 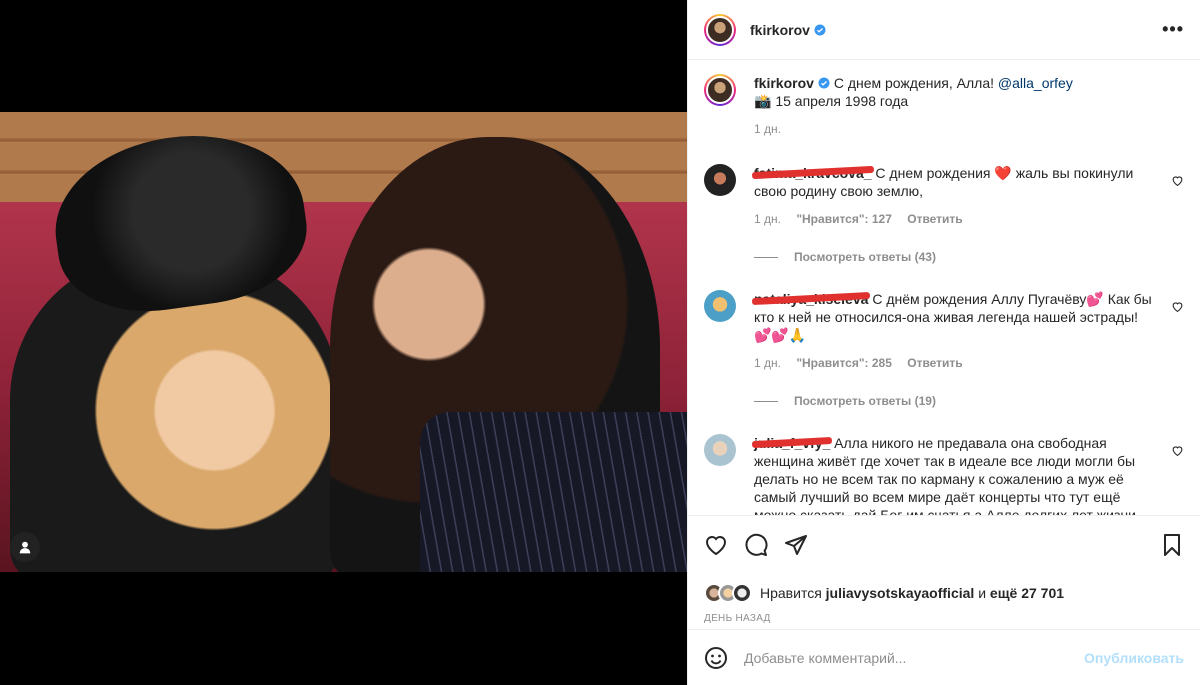 I want to click on likes-count: ещё 27 701, so click(x=1027, y=593).